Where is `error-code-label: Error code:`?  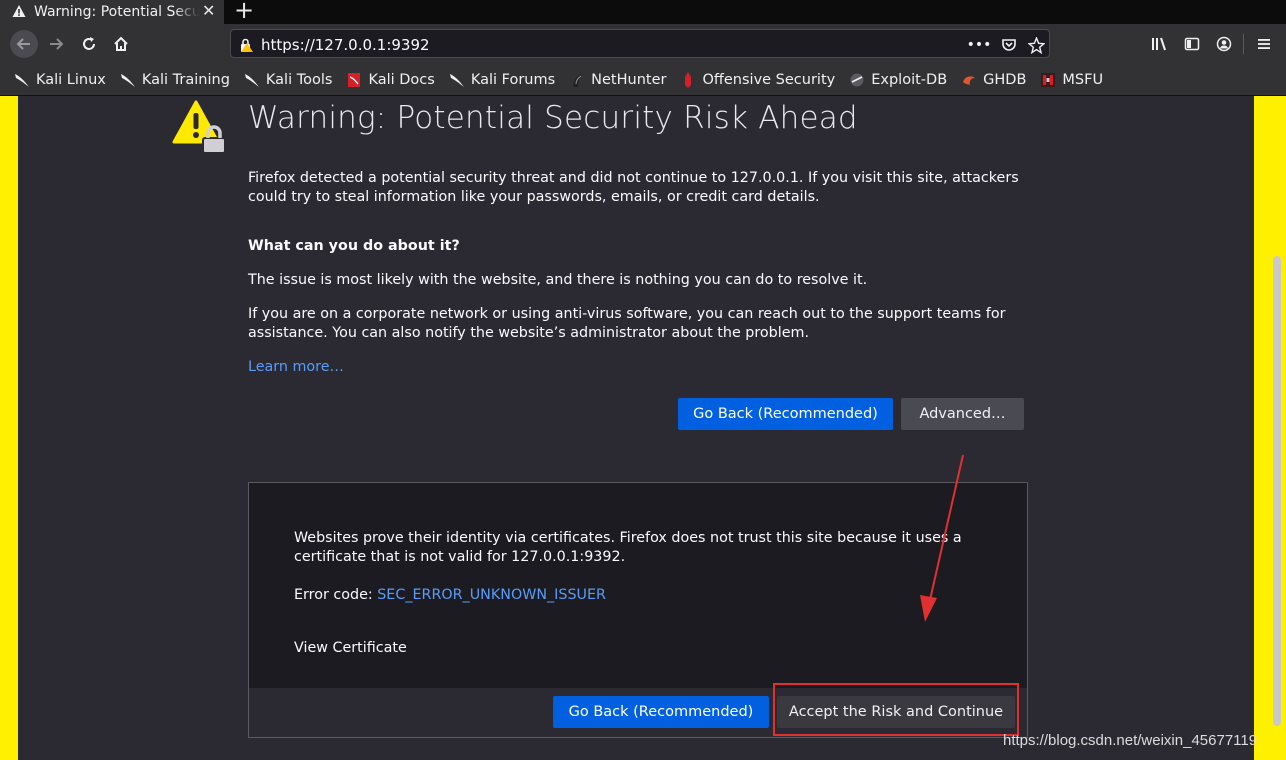 error-code-label: Error code: is located at coordinates (336, 595).